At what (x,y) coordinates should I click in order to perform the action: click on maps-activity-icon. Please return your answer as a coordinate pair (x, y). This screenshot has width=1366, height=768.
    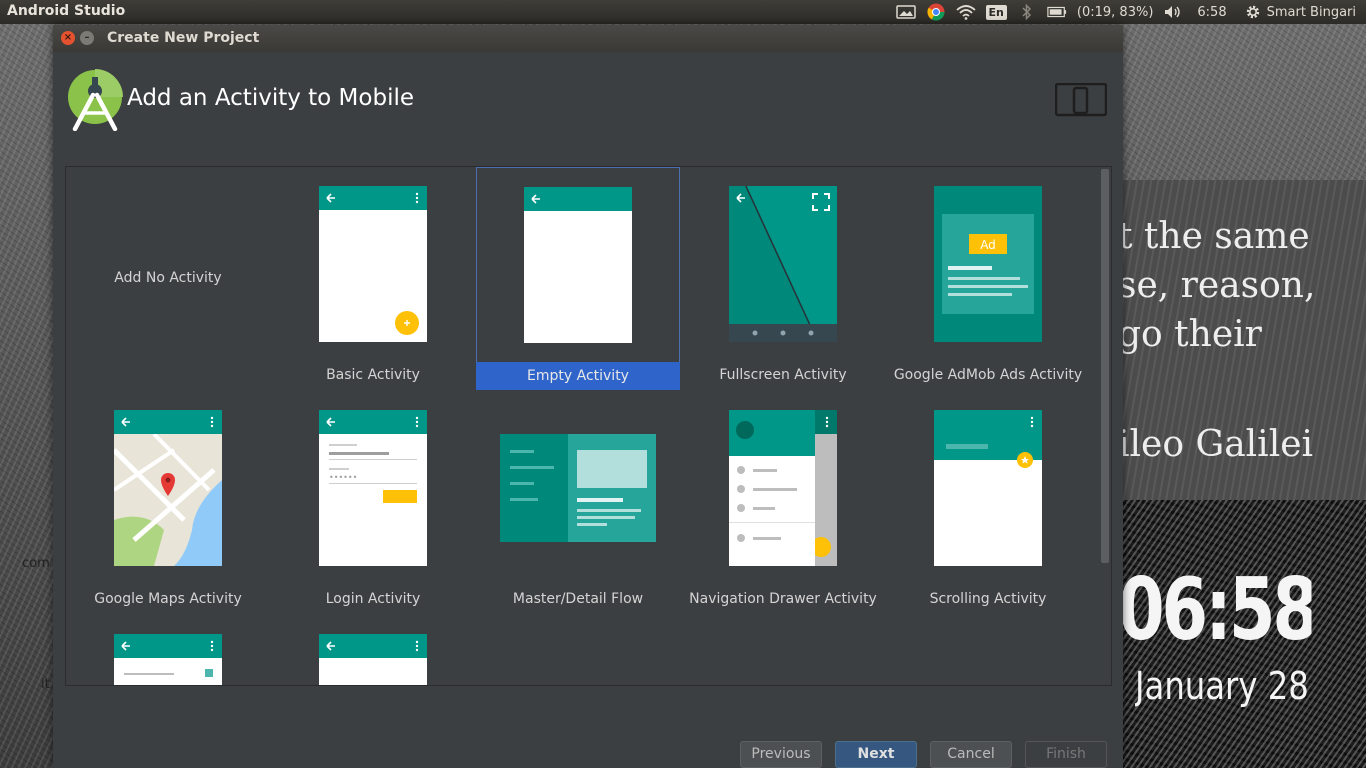
    Looking at the image, I should click on (168, 488).